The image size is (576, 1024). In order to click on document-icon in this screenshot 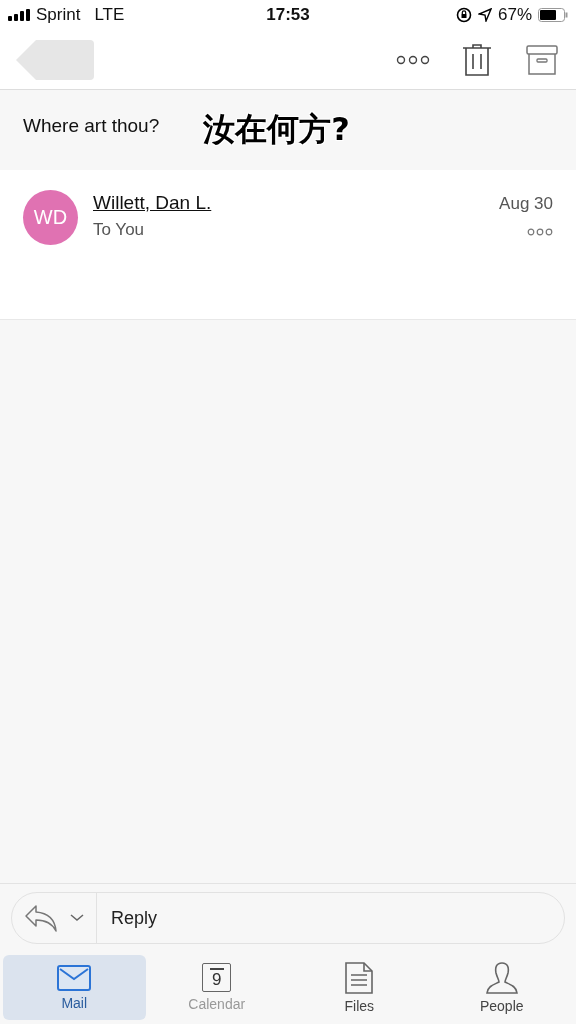, I will do `click(359, 977)`.